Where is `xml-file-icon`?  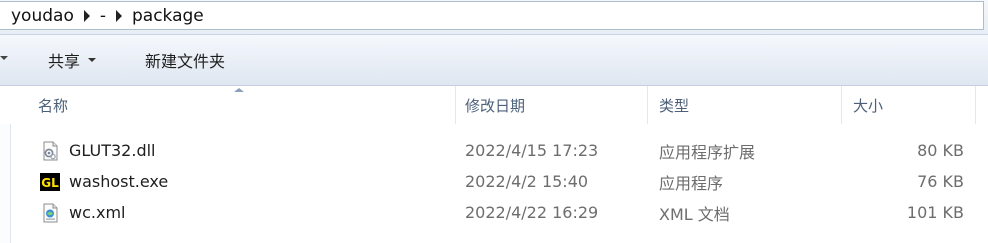
xml-file-icon is located at coordinates (50, 213).